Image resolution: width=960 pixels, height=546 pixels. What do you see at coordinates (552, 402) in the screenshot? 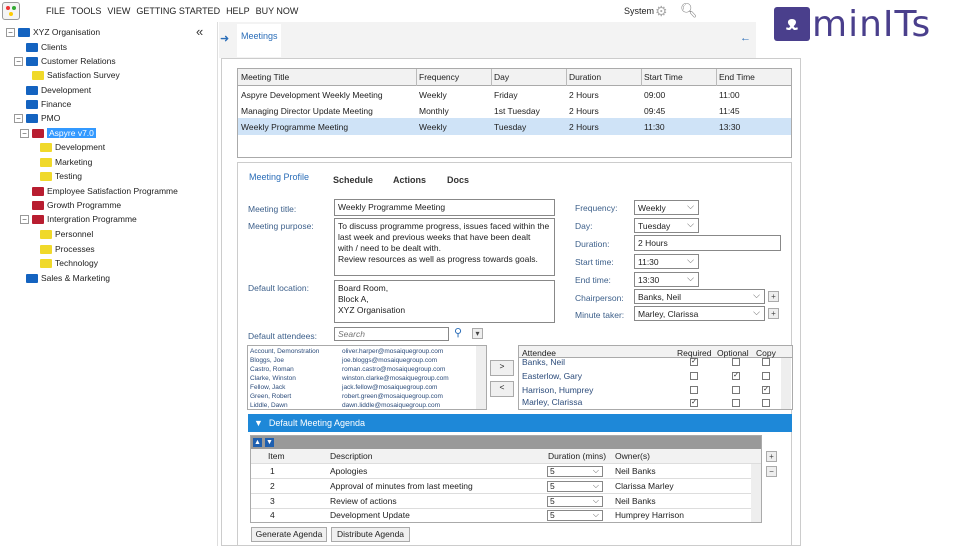
I see `attendee-name: Marley, Clarissa` at bounding box center [552, 402].